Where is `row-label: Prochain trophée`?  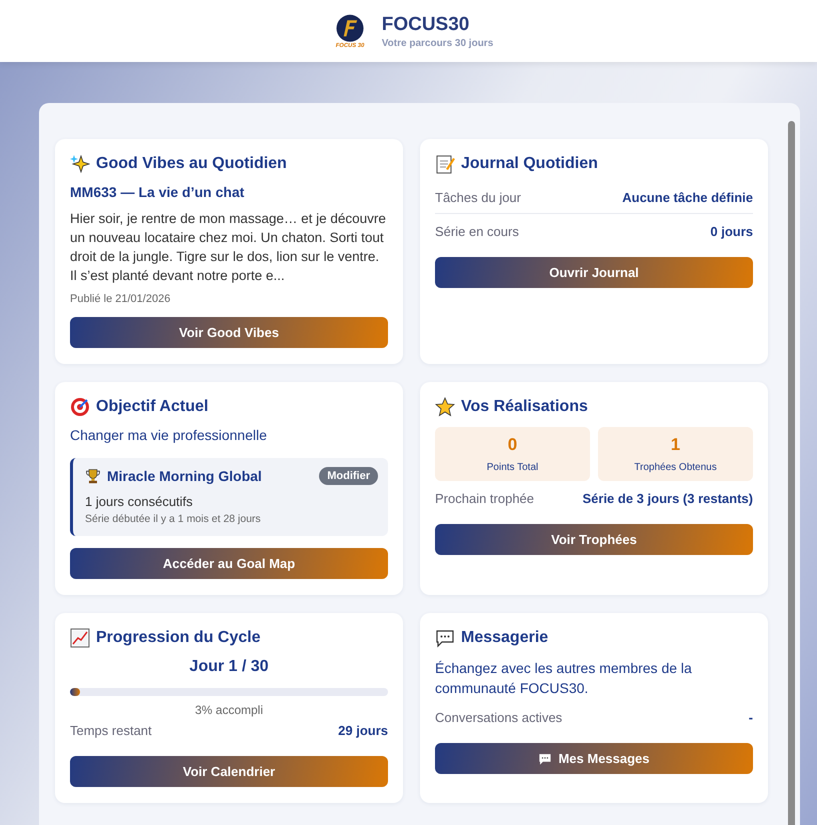 row-label: Prochain trophée is located at coordinates (484, 498).